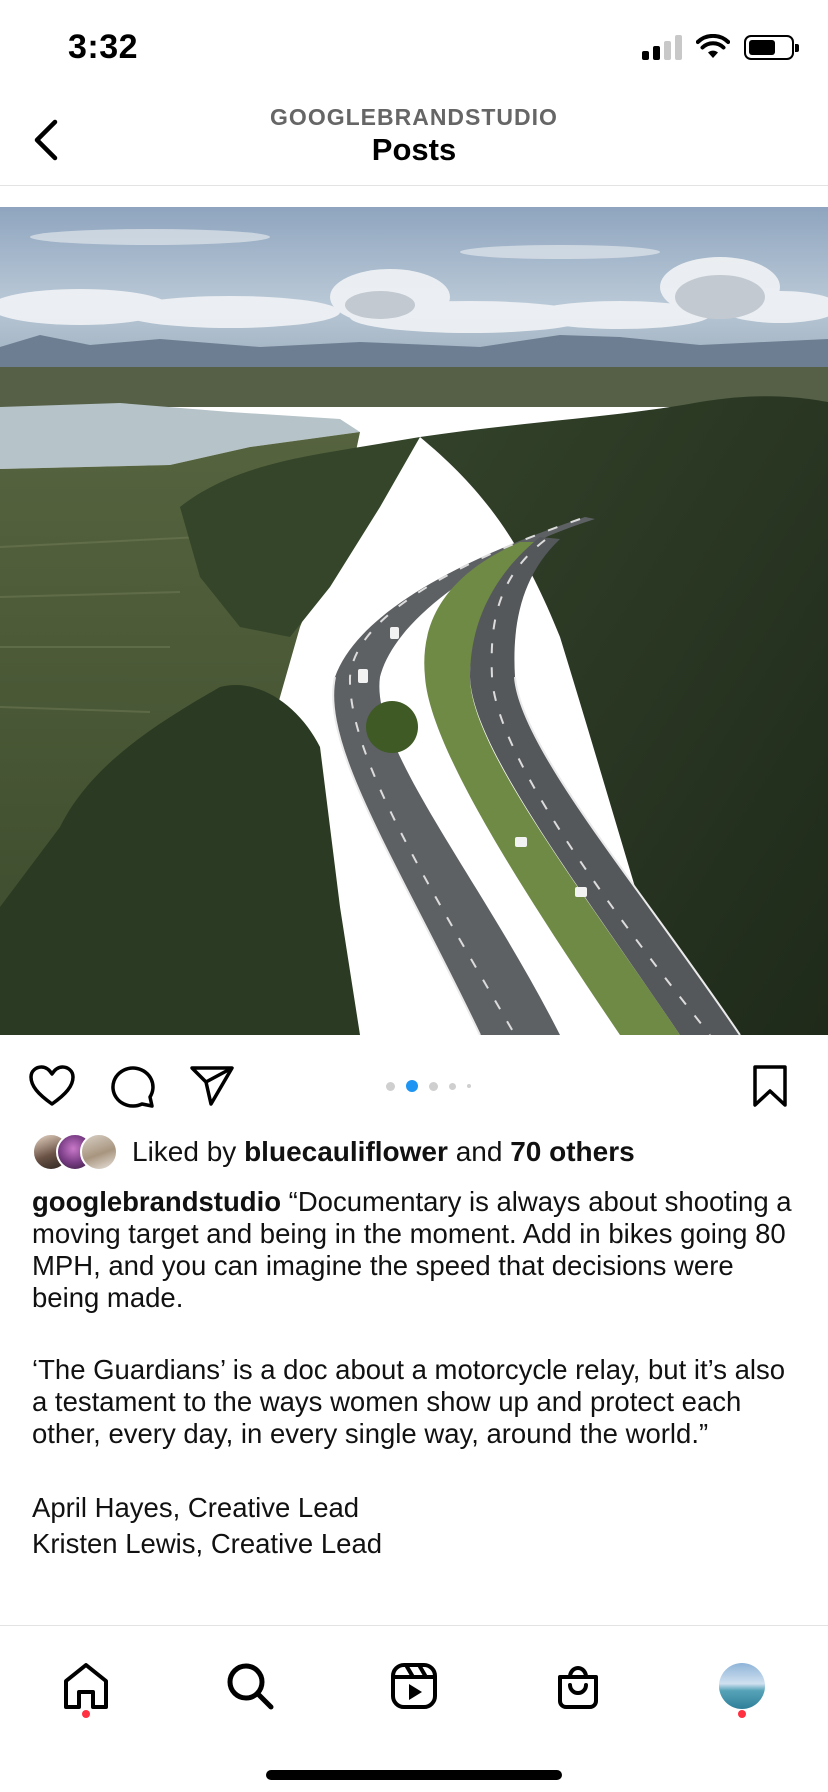 The width and height of the screenshot is (828, 1792). I want to click on likes-text: Liked by bluecauliflower and 70 others, so click(383, 1152).